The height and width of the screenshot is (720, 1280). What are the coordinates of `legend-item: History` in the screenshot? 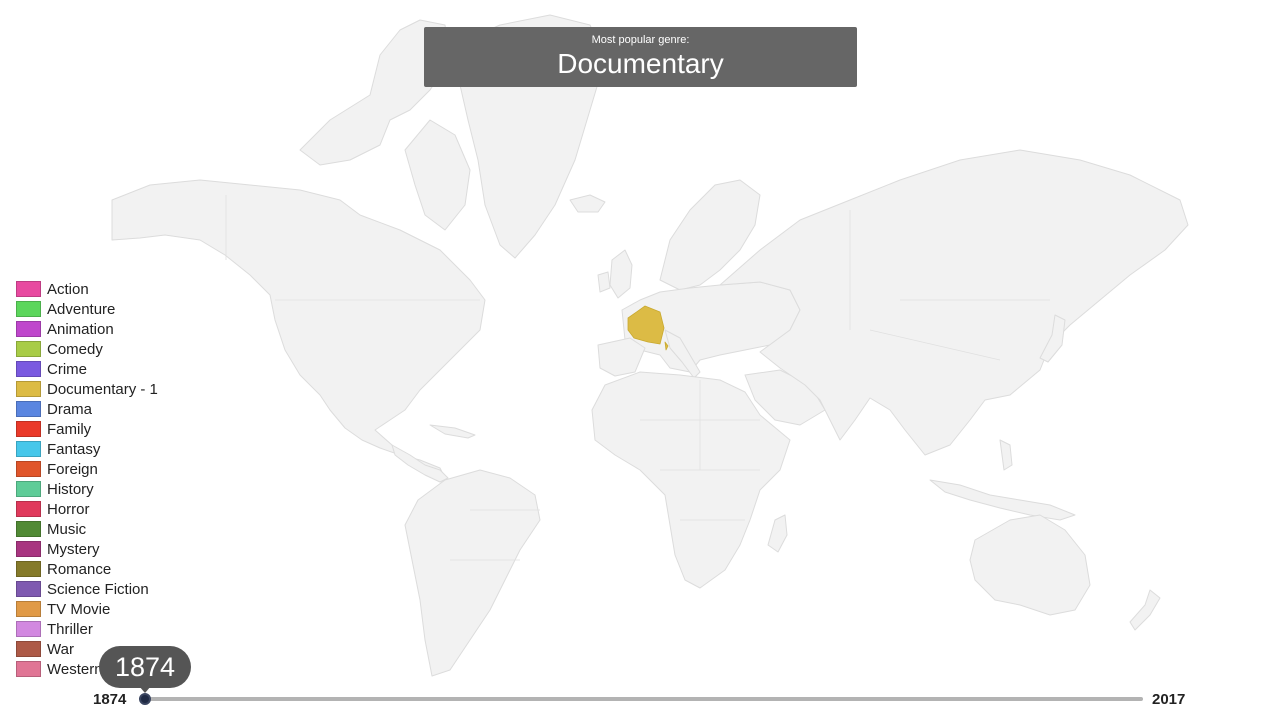 It's located at (87, 489).